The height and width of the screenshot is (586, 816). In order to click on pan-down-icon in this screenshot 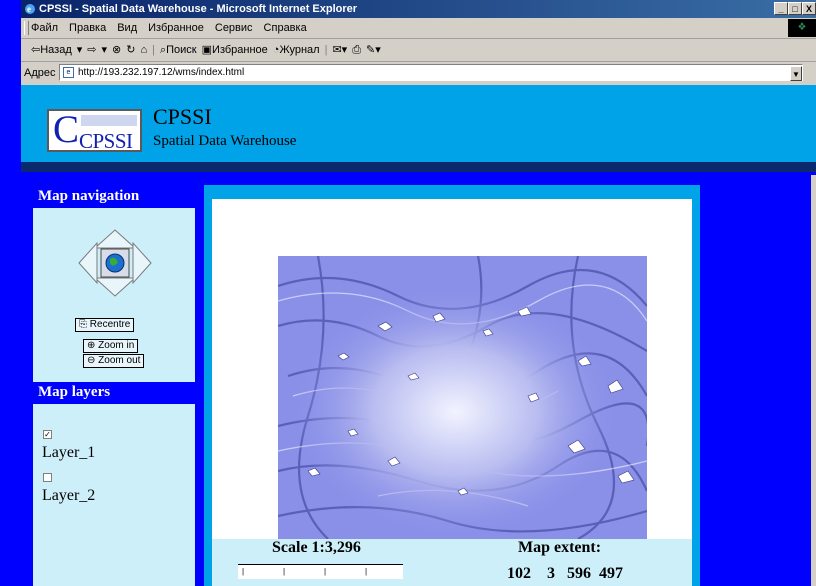, I will do `click(115, 287)`.